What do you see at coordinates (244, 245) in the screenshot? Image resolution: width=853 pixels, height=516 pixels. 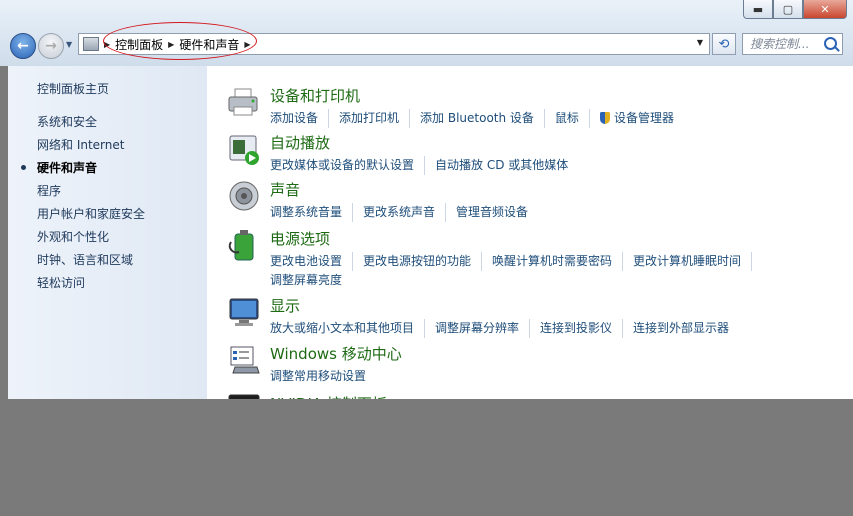 I see `battery-icon` at bounding box center [244, 245].